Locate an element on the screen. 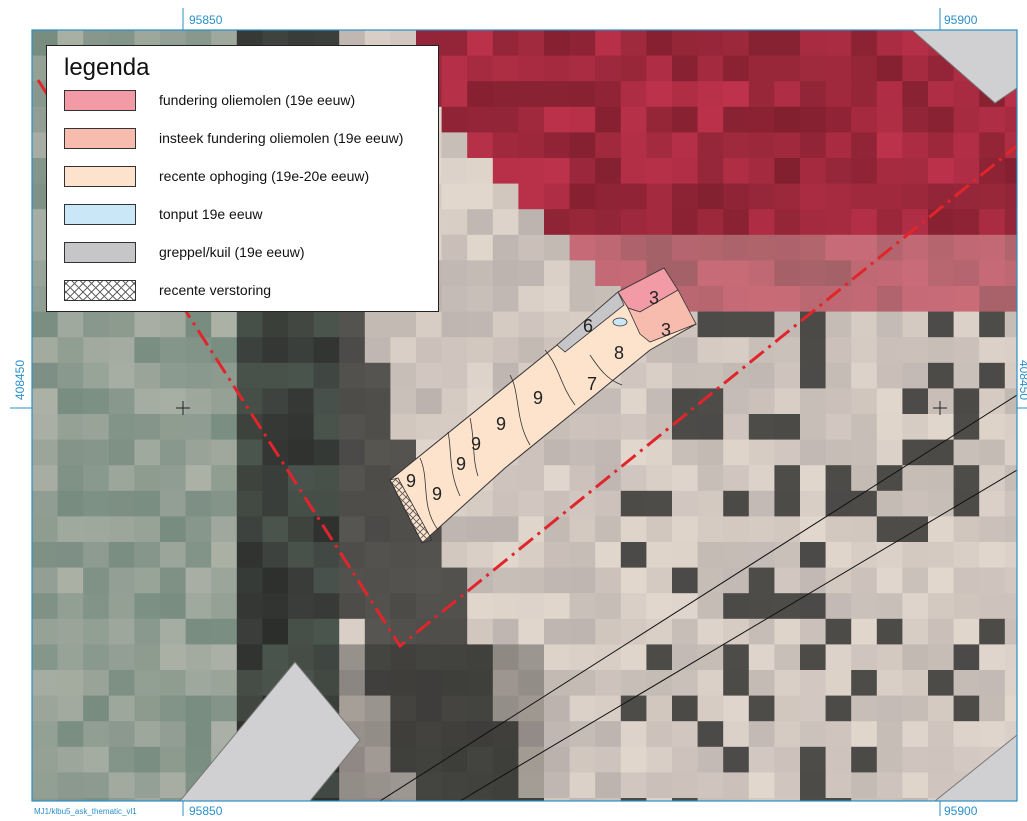 The height and width of the screenshot is (821, 1027). coord-top-right: 95900 is located at coordinates (961, 20).